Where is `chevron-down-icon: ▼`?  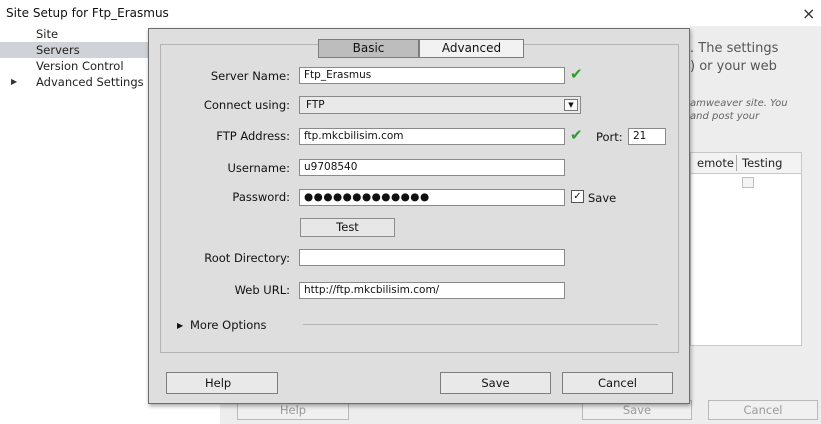 chevron-down-icon: ▼ is located at coordinates (571, 105).